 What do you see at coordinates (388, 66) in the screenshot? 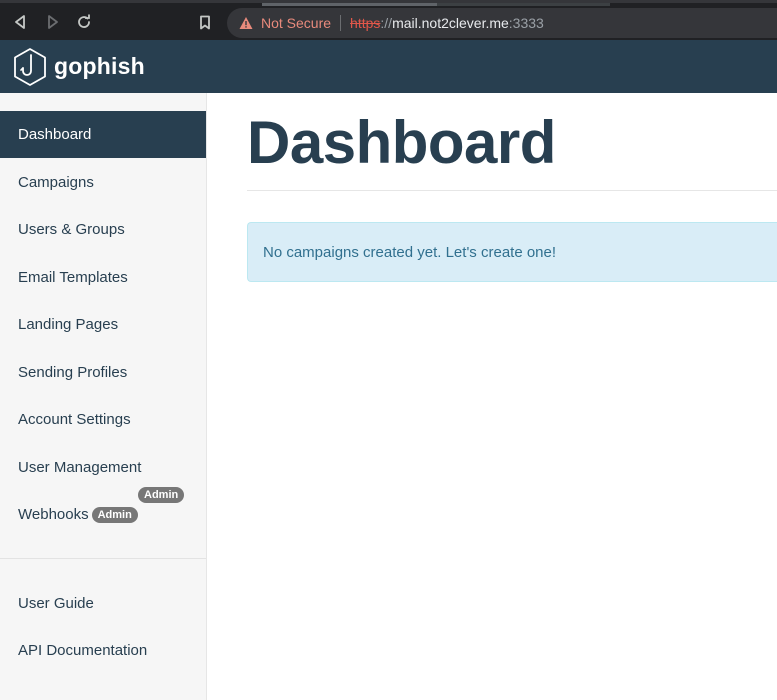
I see `app-header: gophish` at bounding box center [388, 66].